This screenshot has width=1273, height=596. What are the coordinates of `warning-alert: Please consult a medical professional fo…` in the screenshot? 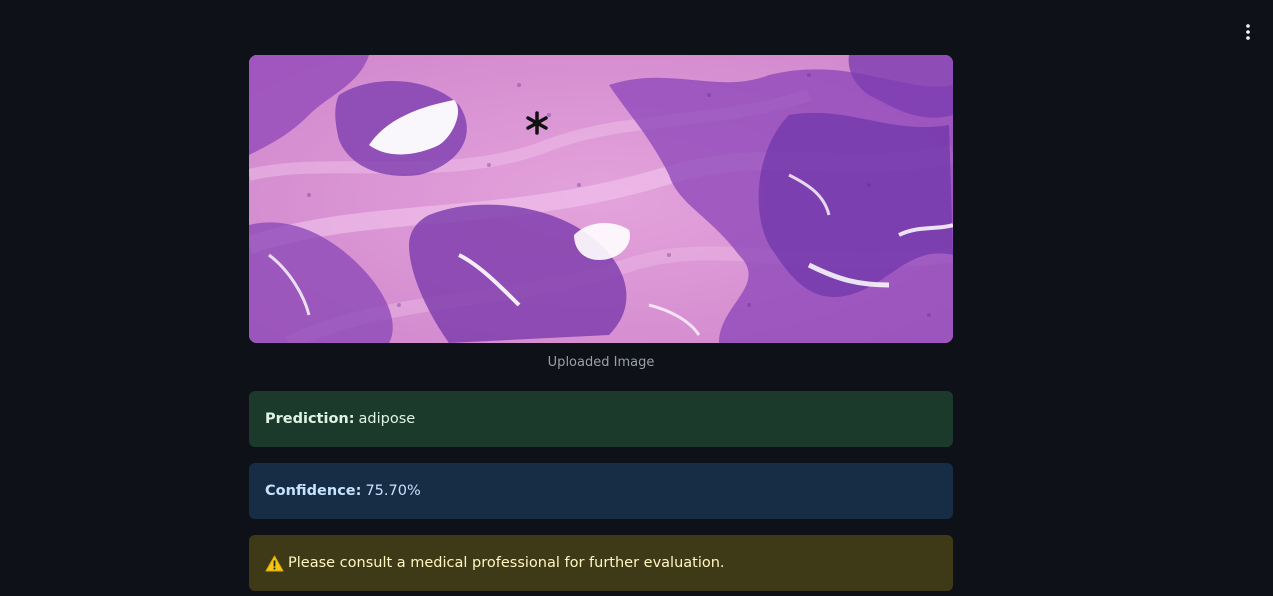 It's located at (601, 563).